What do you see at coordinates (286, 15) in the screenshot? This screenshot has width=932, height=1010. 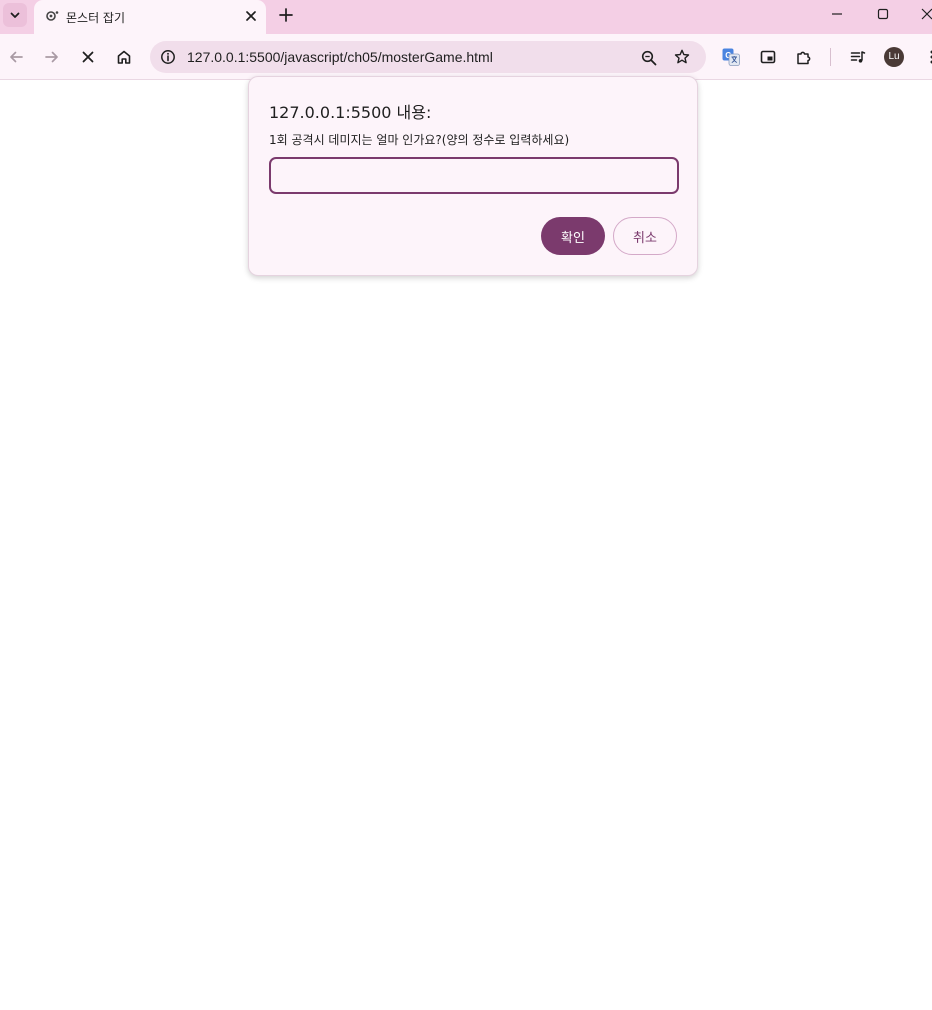 I see `new-tab-icon` at bounding box center [286, 15].